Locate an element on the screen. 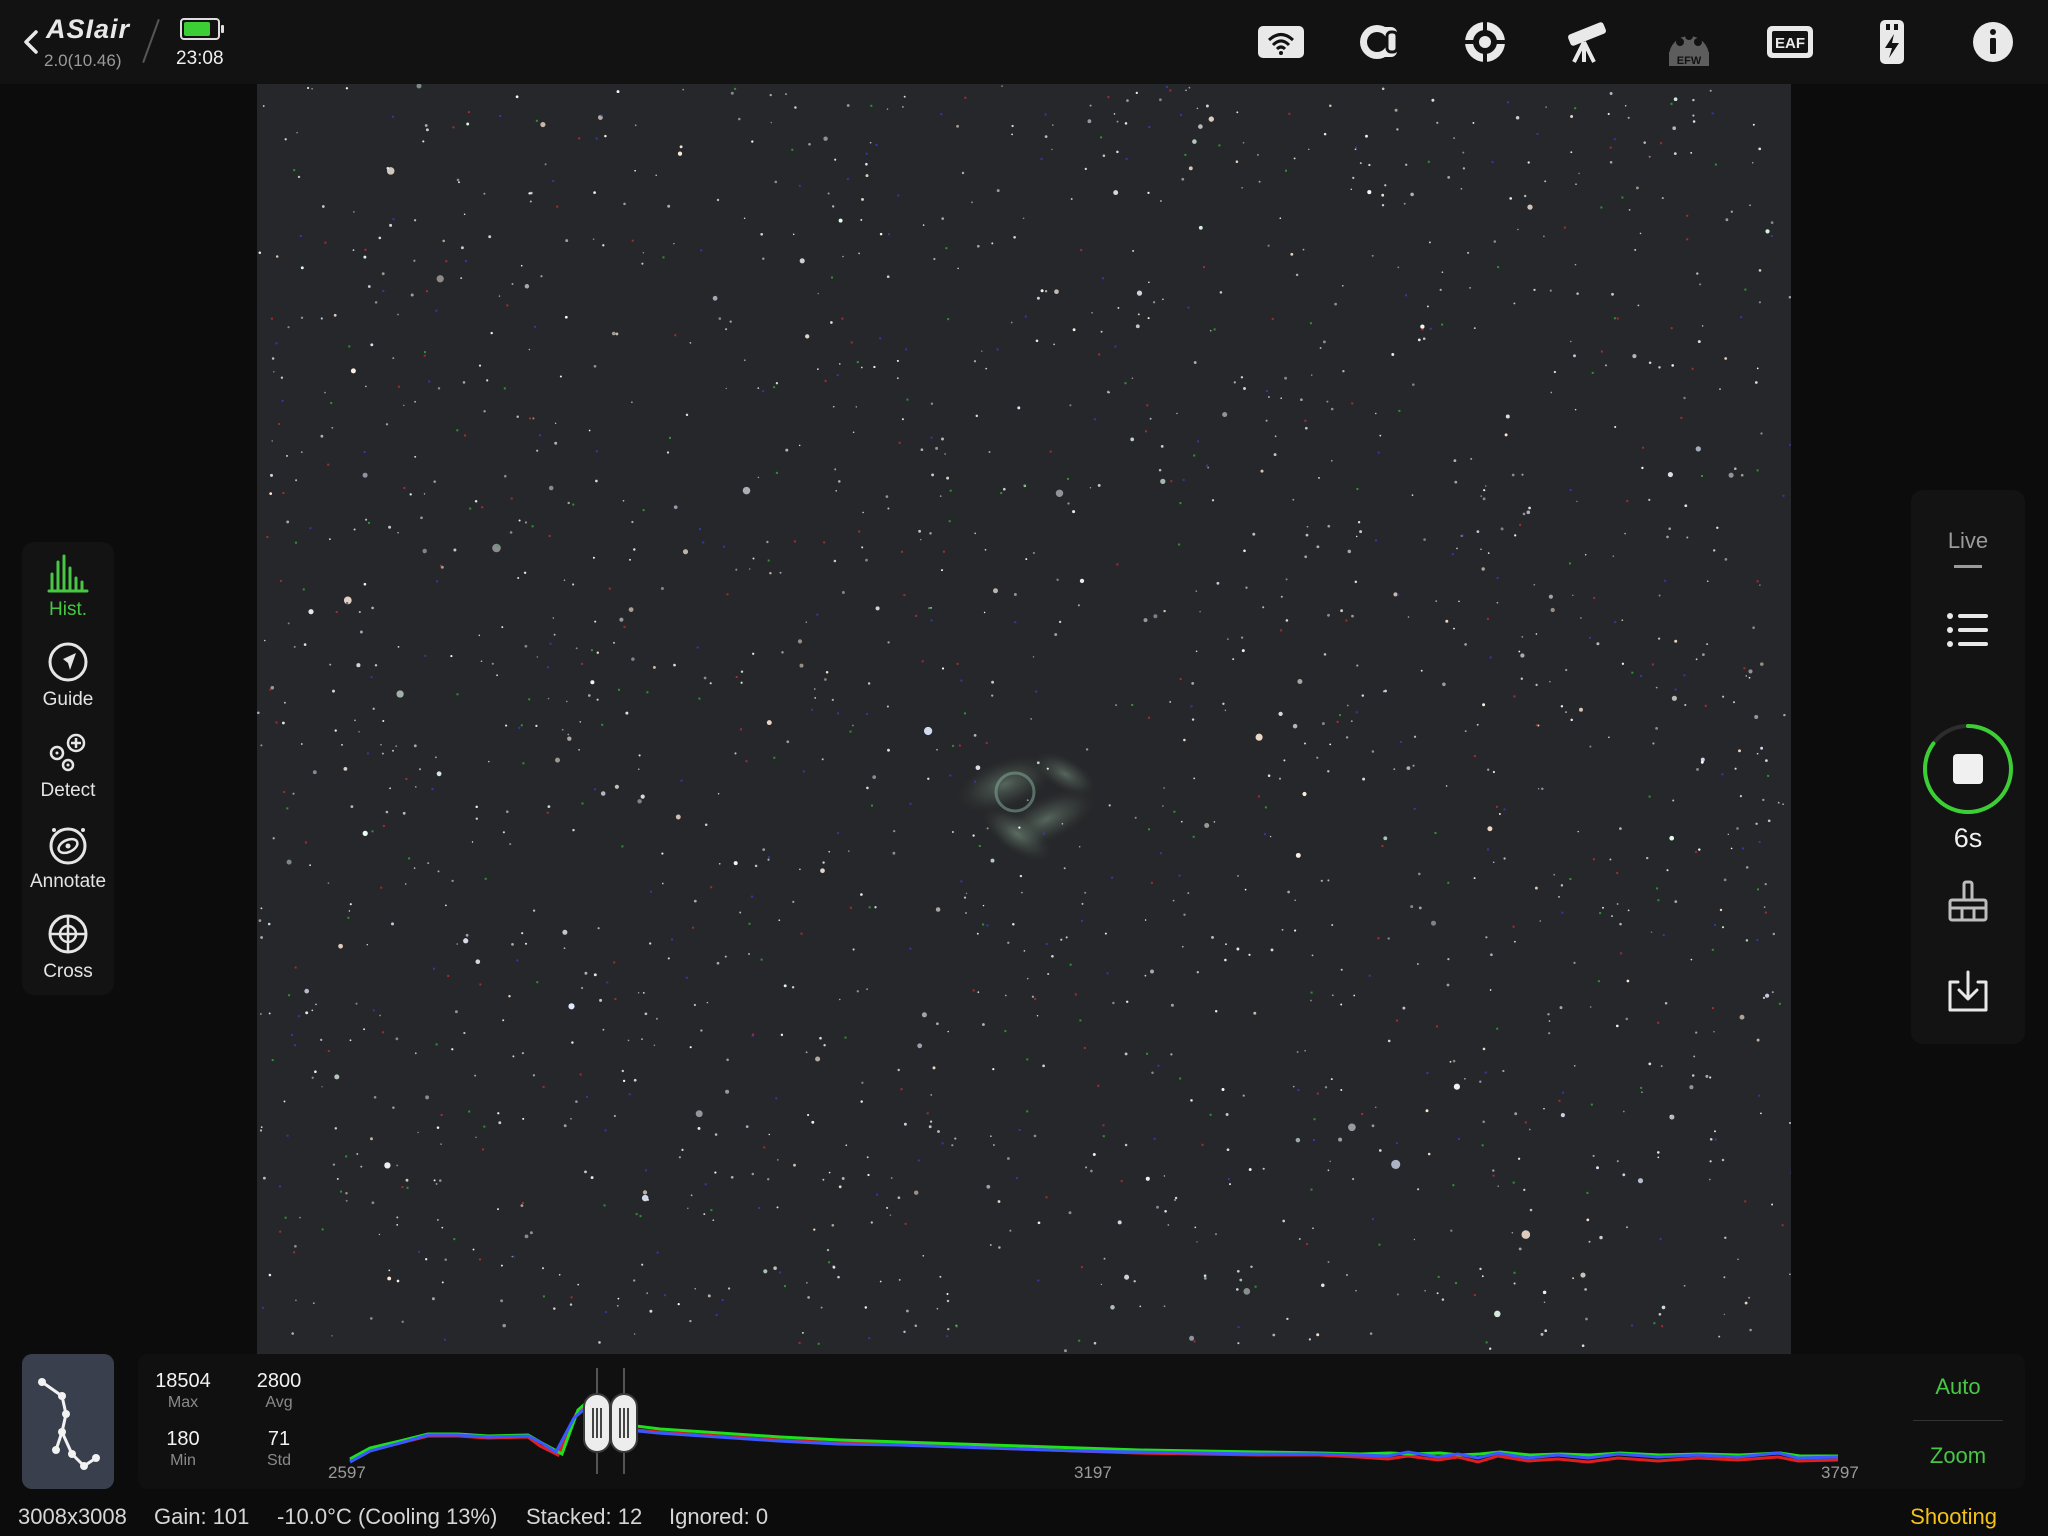 The image size is (2048, 1536). top-bar: ASIair 2.0(10.46) 23:08 EFW EAF is located at coordinates (1024, 42).